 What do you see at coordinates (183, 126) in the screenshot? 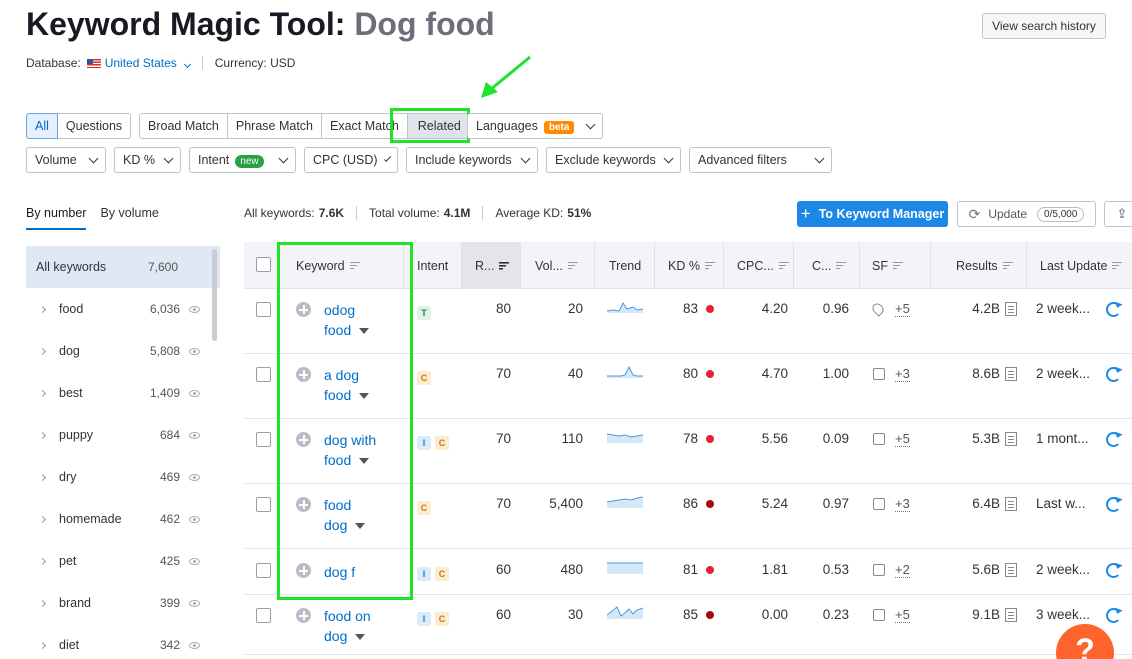
I see `tab-broad-match: Broad Match` at bounding box center [183, 126].